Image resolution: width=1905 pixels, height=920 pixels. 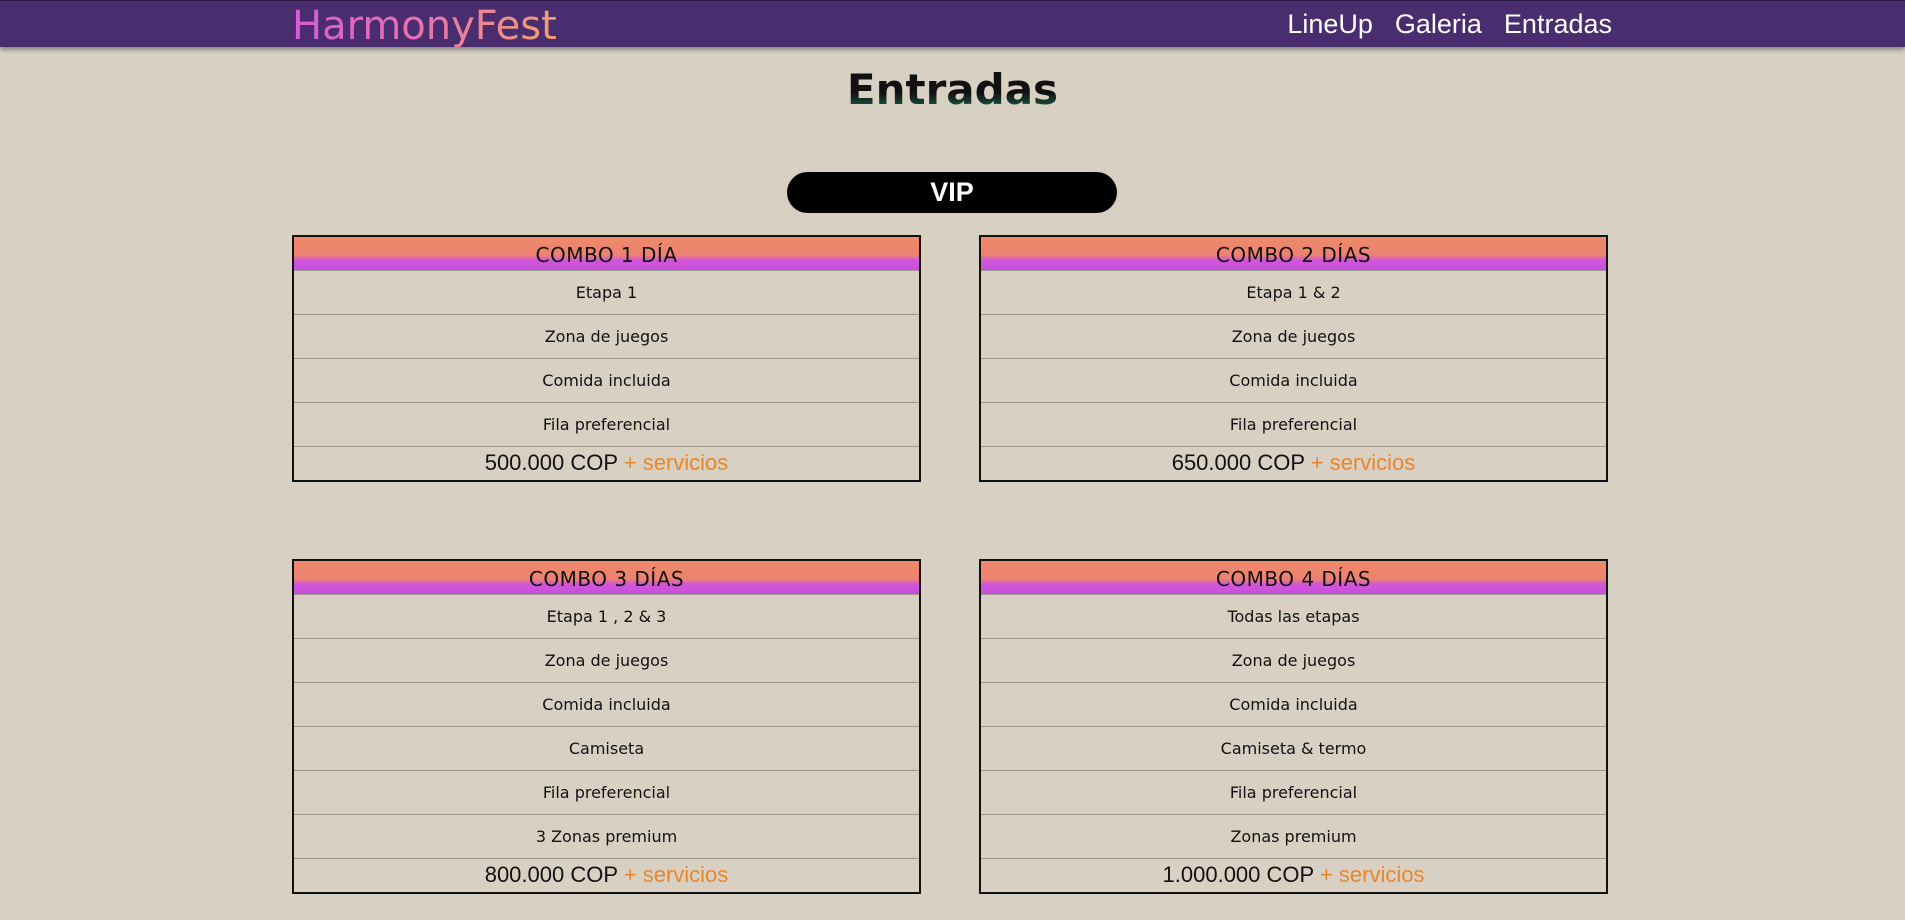 I want to click on ticket-feature: Etapa 1 , 2 & 3, so click(x=606, y=616).